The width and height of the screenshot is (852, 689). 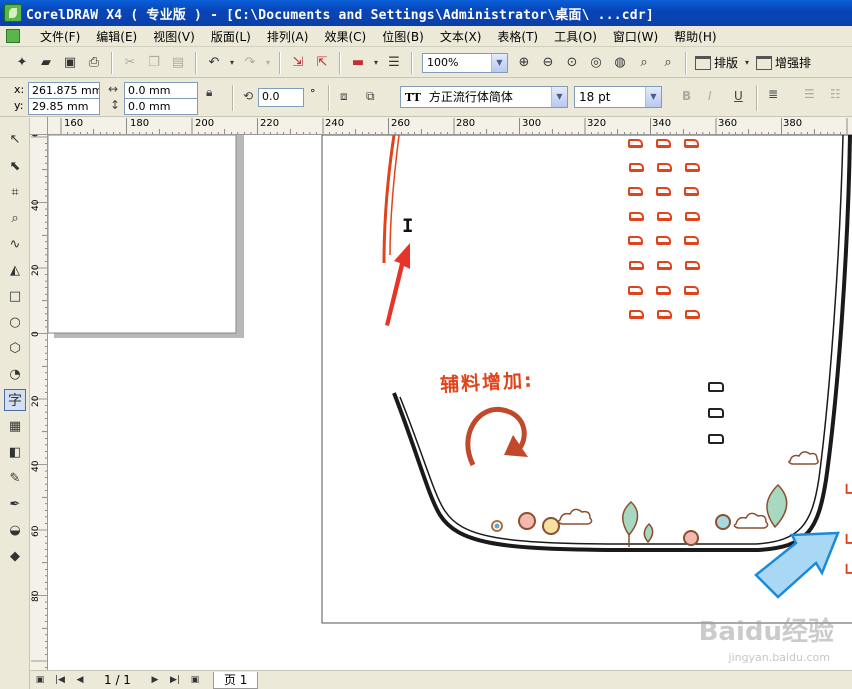 I want to click on layout-dropdown-icon: ▾, so click(x=747, y=63).